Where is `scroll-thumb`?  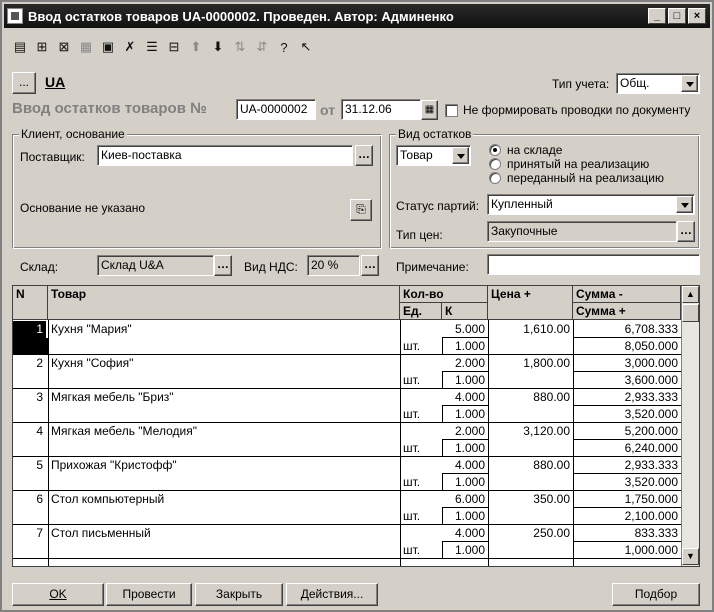
scroll-thumb is located at coordinates (690, 313).